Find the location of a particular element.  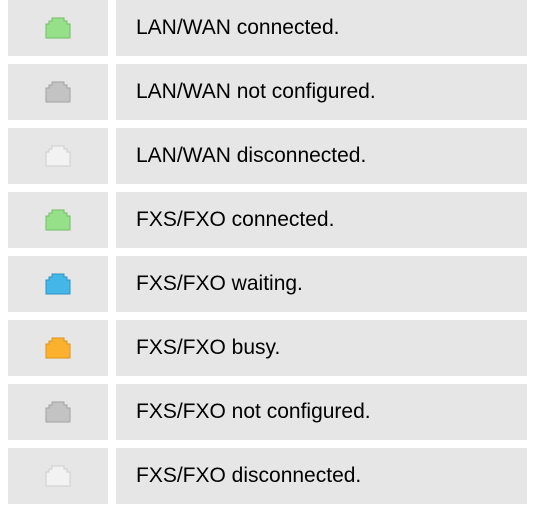

legend-label: FXS/FXO busy. is located at coordinates (321, 348).